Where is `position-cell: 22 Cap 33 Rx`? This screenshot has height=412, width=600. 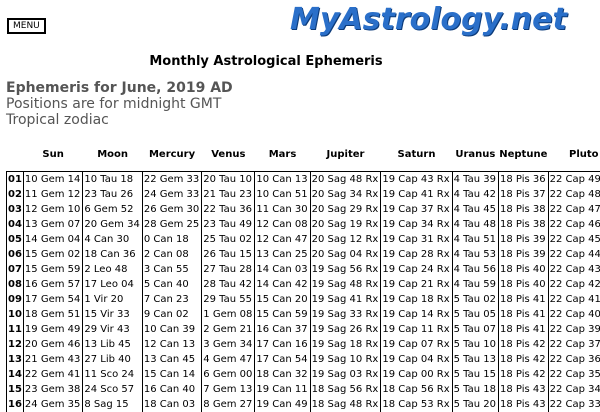 position-cell: 22 Cap 33 Rx is located at coordinates (574, 404).